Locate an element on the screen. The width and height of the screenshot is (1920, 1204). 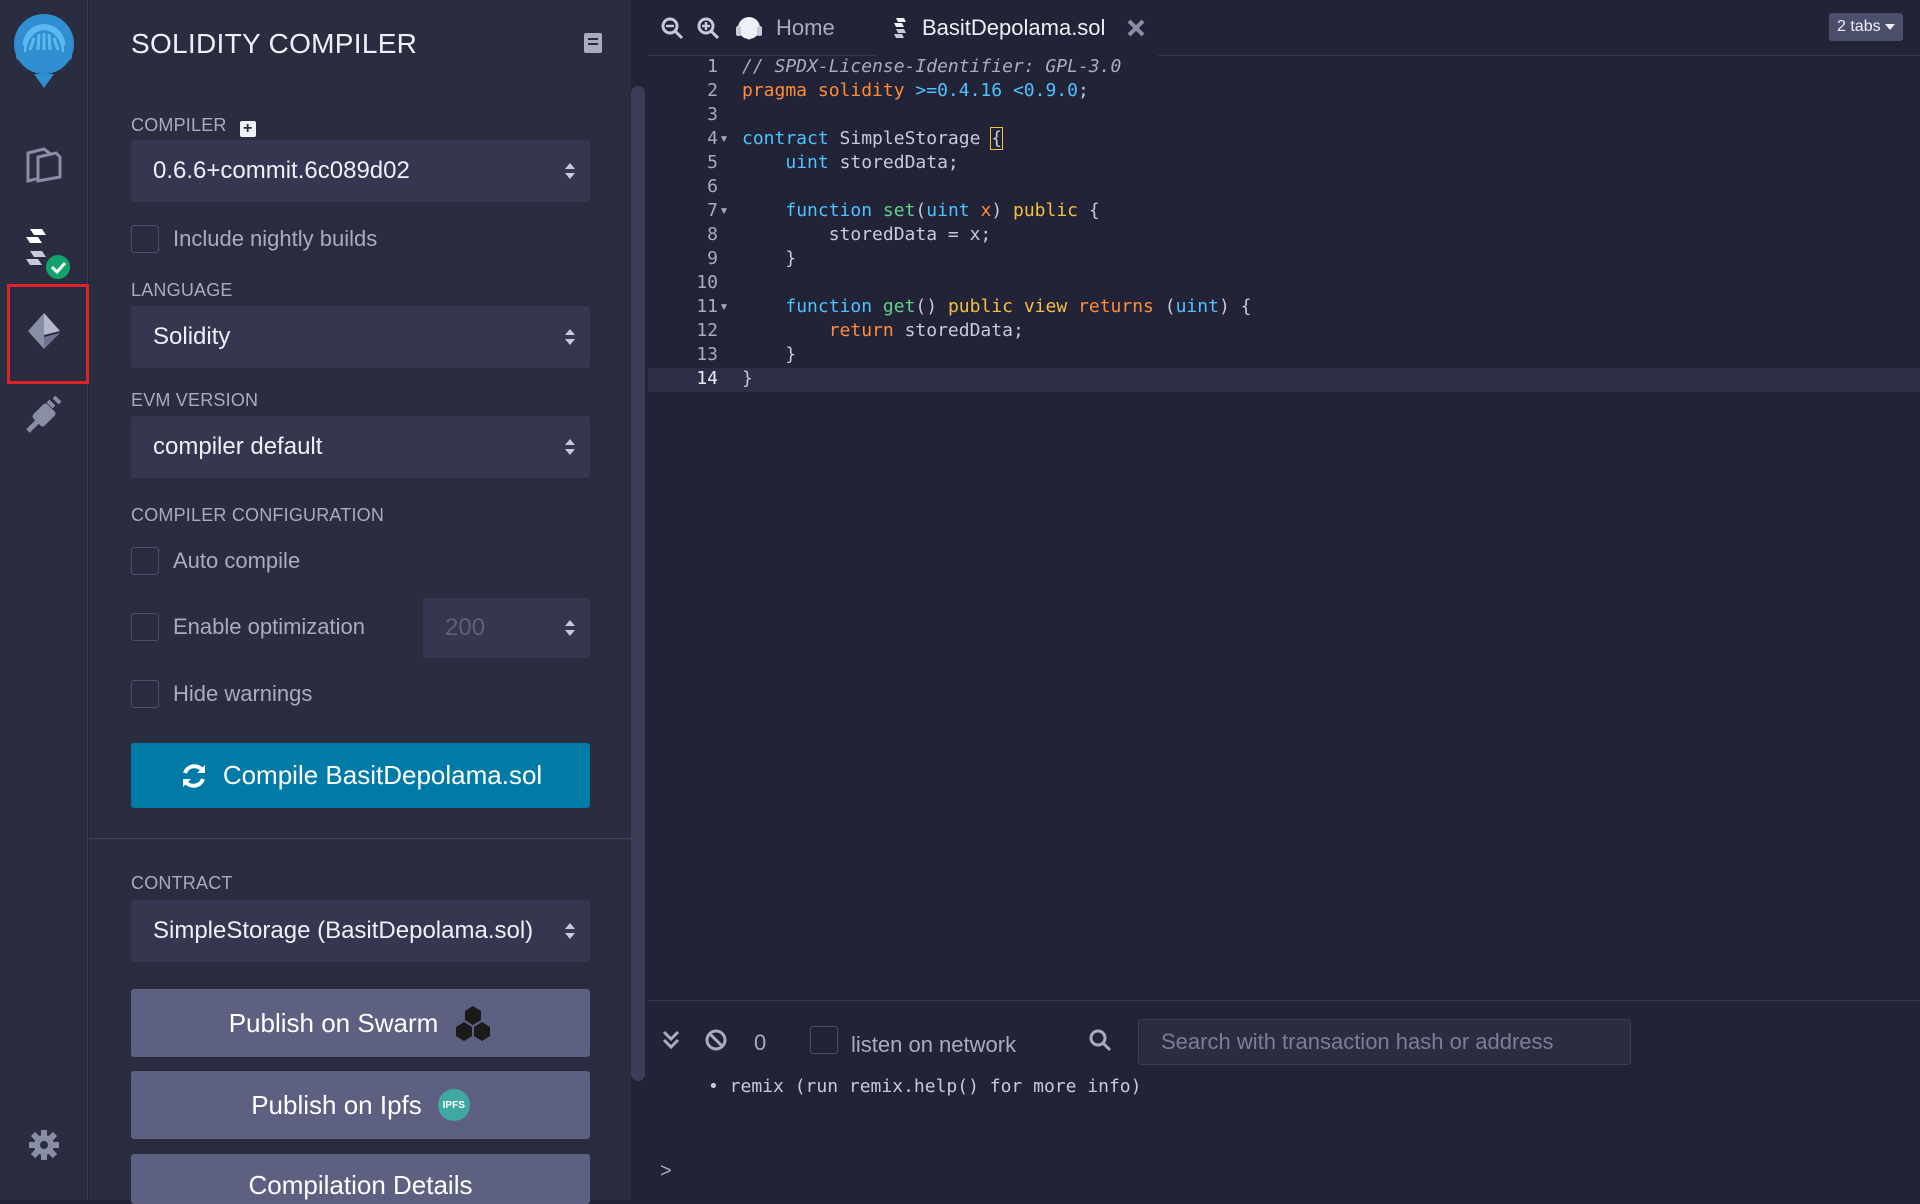
line-number: 7 is located at coordinates (712, 210).